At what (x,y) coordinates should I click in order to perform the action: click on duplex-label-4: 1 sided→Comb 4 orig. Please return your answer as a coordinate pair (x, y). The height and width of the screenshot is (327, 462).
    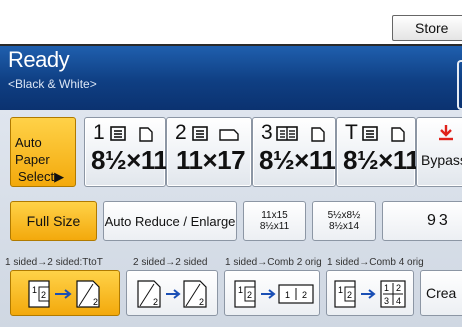
    Looking at the image, I should click on (375, 262).